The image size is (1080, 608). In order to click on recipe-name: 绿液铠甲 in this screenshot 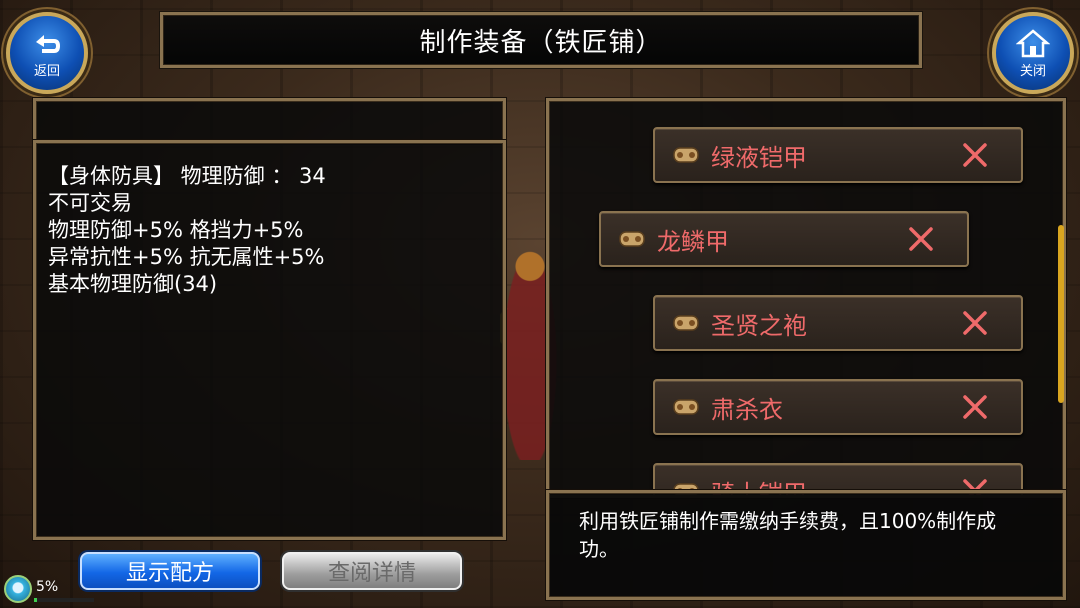, I will do `click(759, 157)`.